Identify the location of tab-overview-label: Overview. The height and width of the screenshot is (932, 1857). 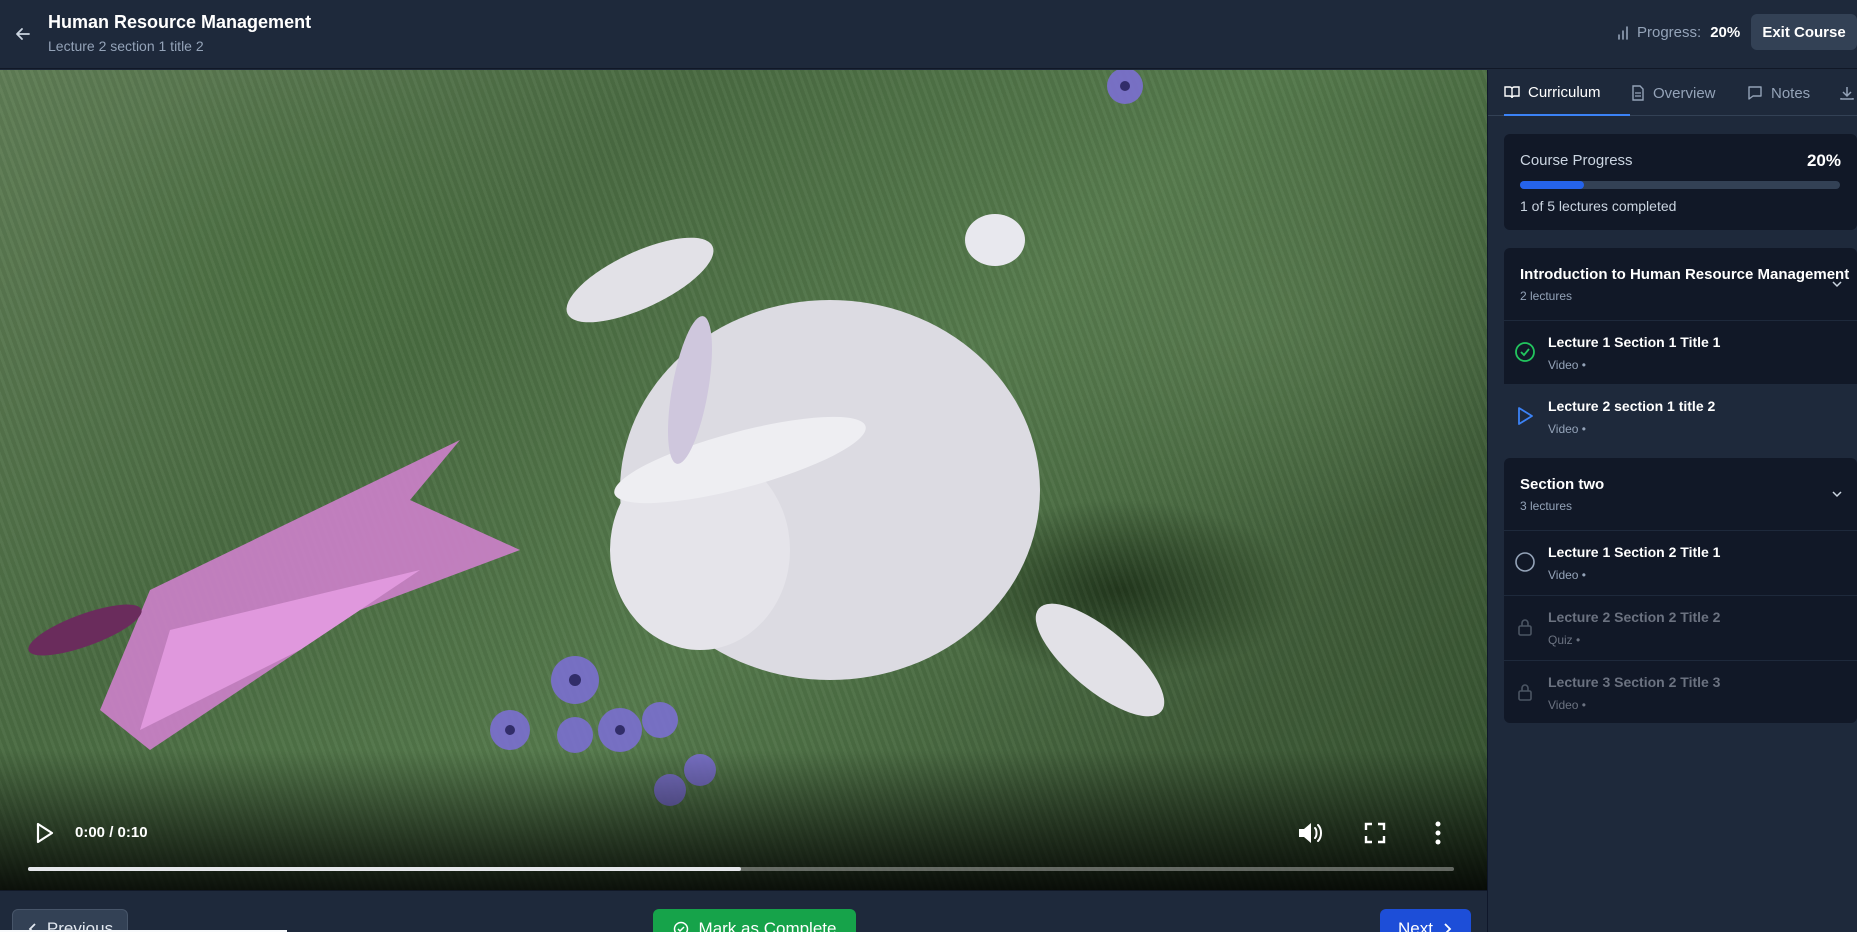
(1684, 93).